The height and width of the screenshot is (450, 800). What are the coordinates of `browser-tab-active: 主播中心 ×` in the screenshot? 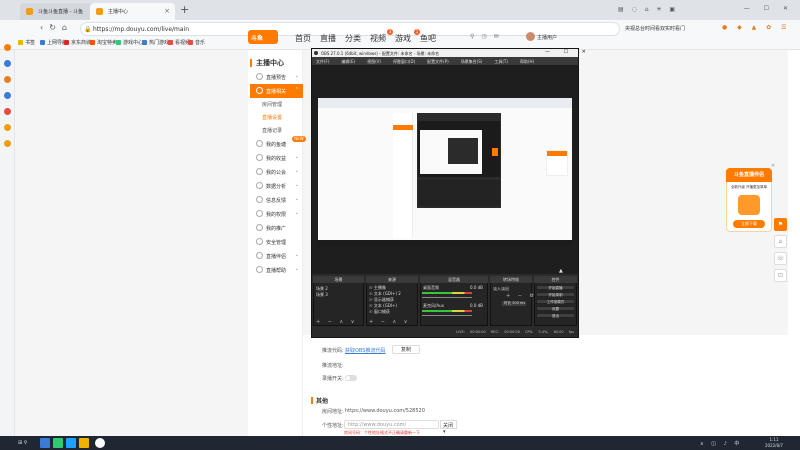 It's located at (132, 11).